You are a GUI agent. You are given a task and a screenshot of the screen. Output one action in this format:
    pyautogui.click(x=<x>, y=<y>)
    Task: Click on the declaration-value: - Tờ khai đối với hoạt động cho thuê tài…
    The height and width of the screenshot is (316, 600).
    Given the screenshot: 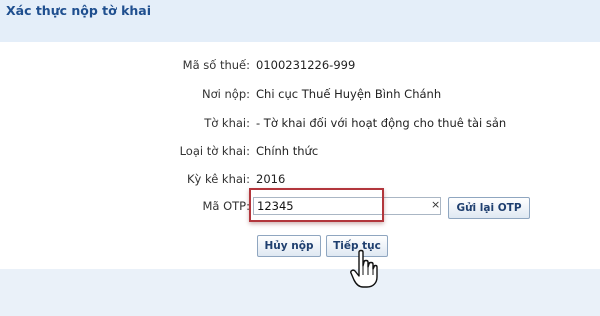 What is the action you would take?
    pyautogui.click(x=381, y=123)
    